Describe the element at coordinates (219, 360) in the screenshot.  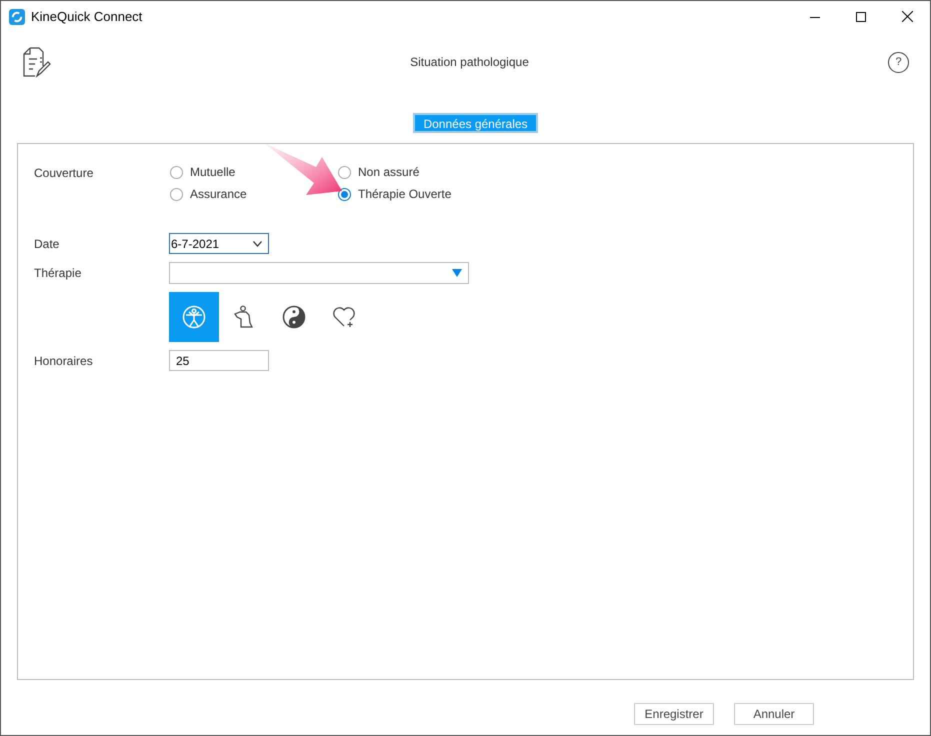
I see `fees-input: 25` at that location.